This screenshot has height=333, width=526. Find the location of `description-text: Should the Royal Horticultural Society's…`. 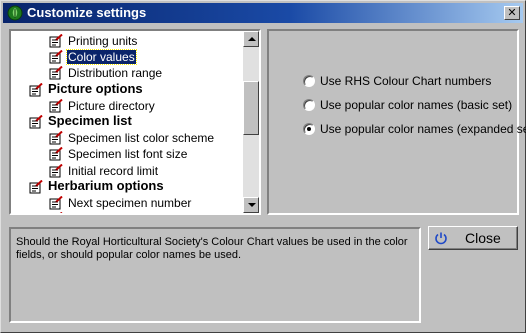

description-text: Should the Royal Horticultural Society's… is located at coordinates (212, 248).